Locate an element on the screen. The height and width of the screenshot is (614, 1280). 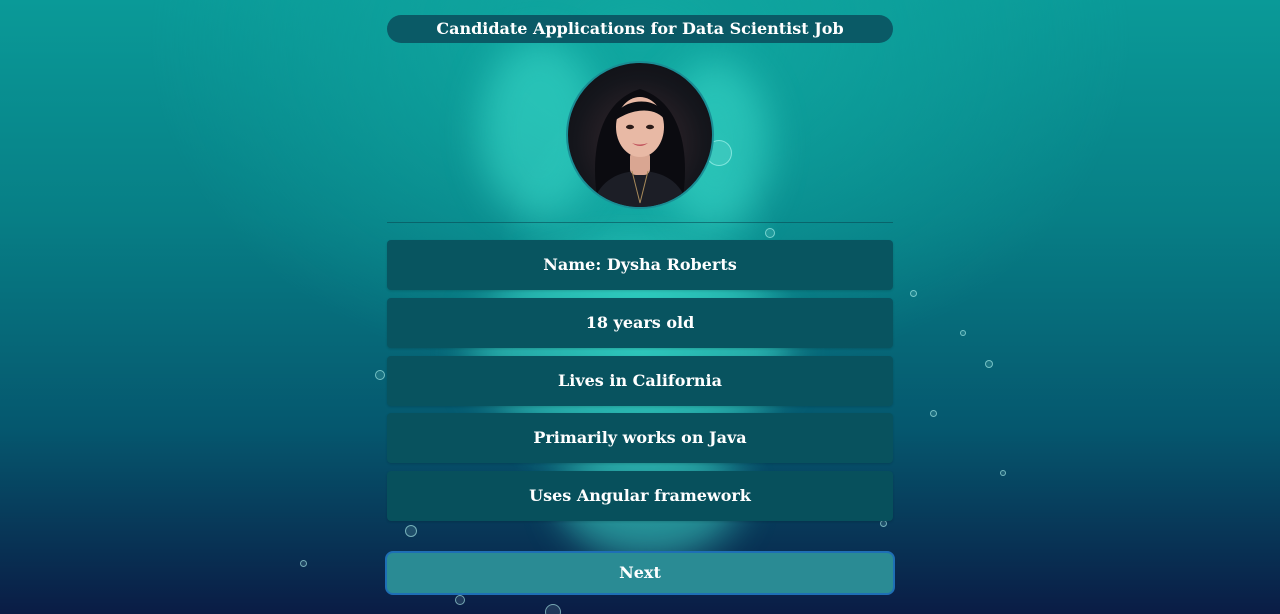
candidate-location: Lives in California is located at coordinates (640, 381).